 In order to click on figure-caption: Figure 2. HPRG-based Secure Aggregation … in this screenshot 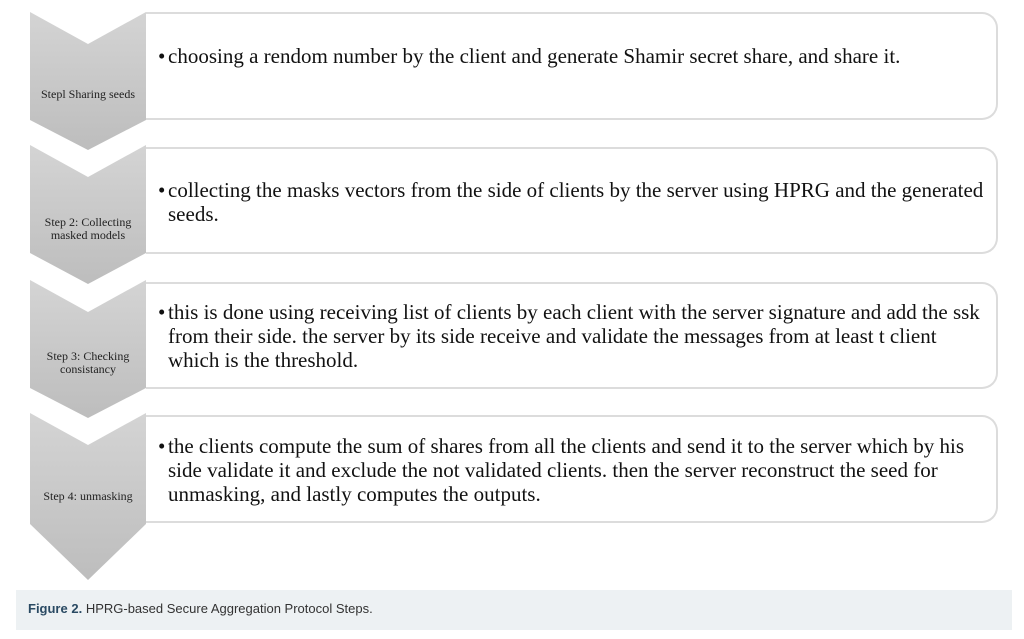, I will do `click(200, 608)`.